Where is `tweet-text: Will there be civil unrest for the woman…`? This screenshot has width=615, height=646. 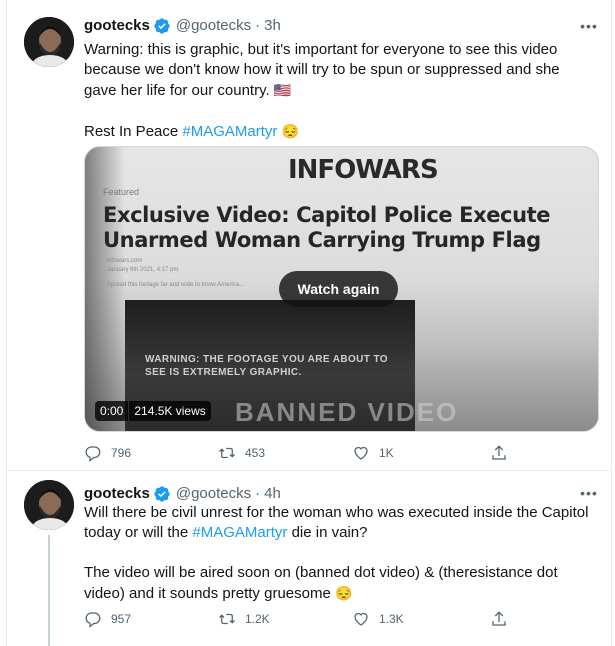 tweet-text: Will there be civil unrest for the woman… is located at coordinates (339, 553).